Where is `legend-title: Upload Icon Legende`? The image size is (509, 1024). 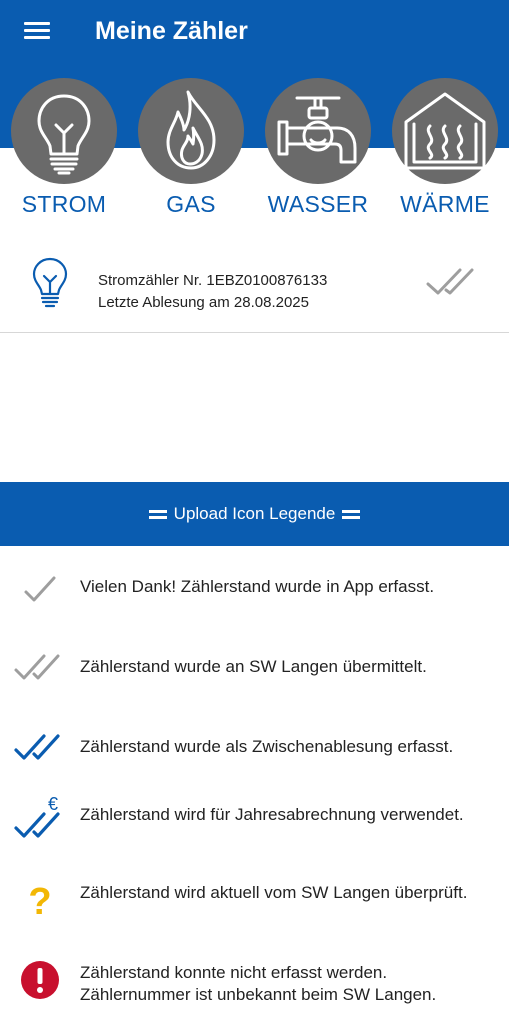 legend-title: Upload Icon Legende is located at coordinates (254, 513).